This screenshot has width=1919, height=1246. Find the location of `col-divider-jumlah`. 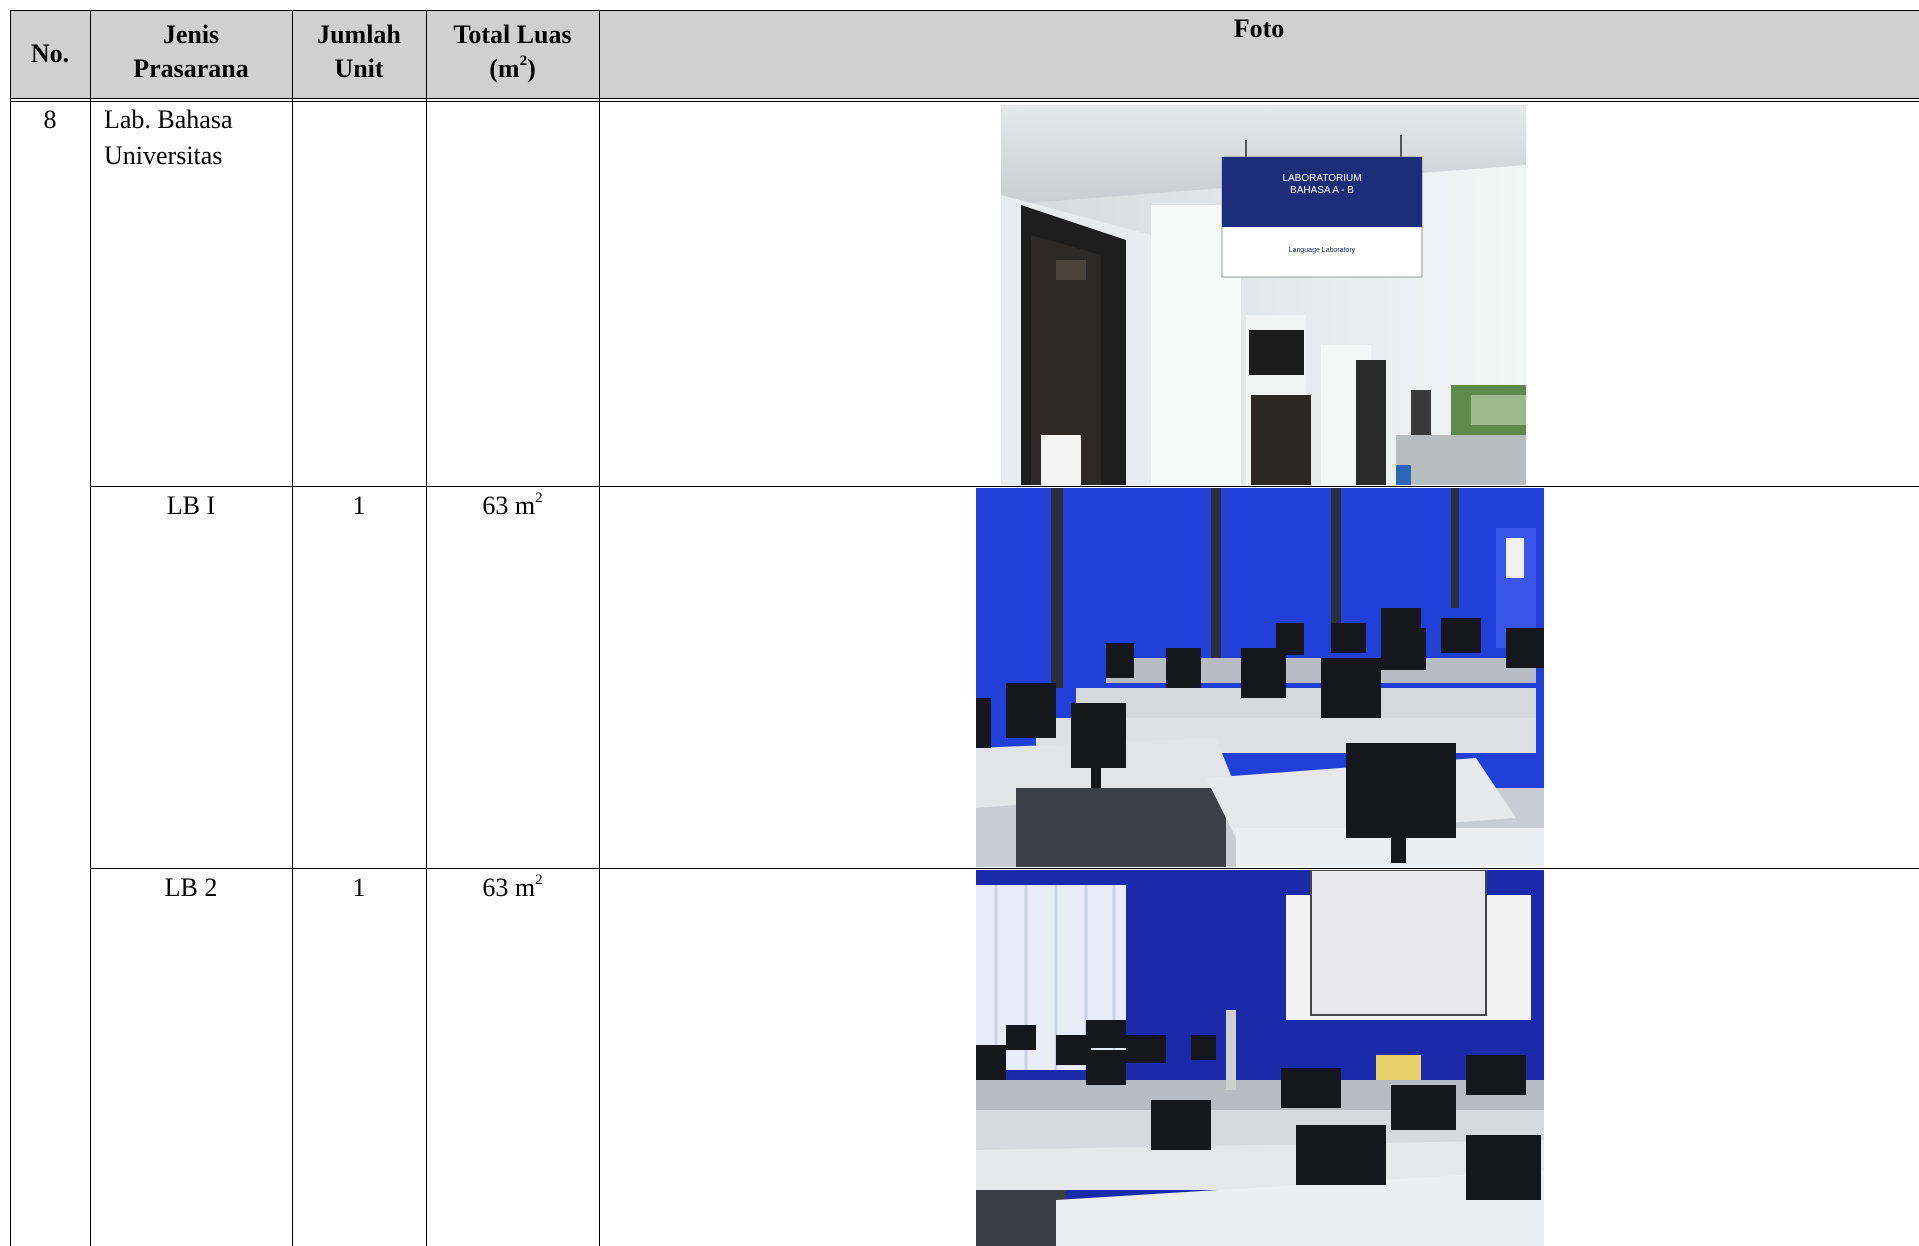

col-divider-jumlah is located at coordinates (426, 628).